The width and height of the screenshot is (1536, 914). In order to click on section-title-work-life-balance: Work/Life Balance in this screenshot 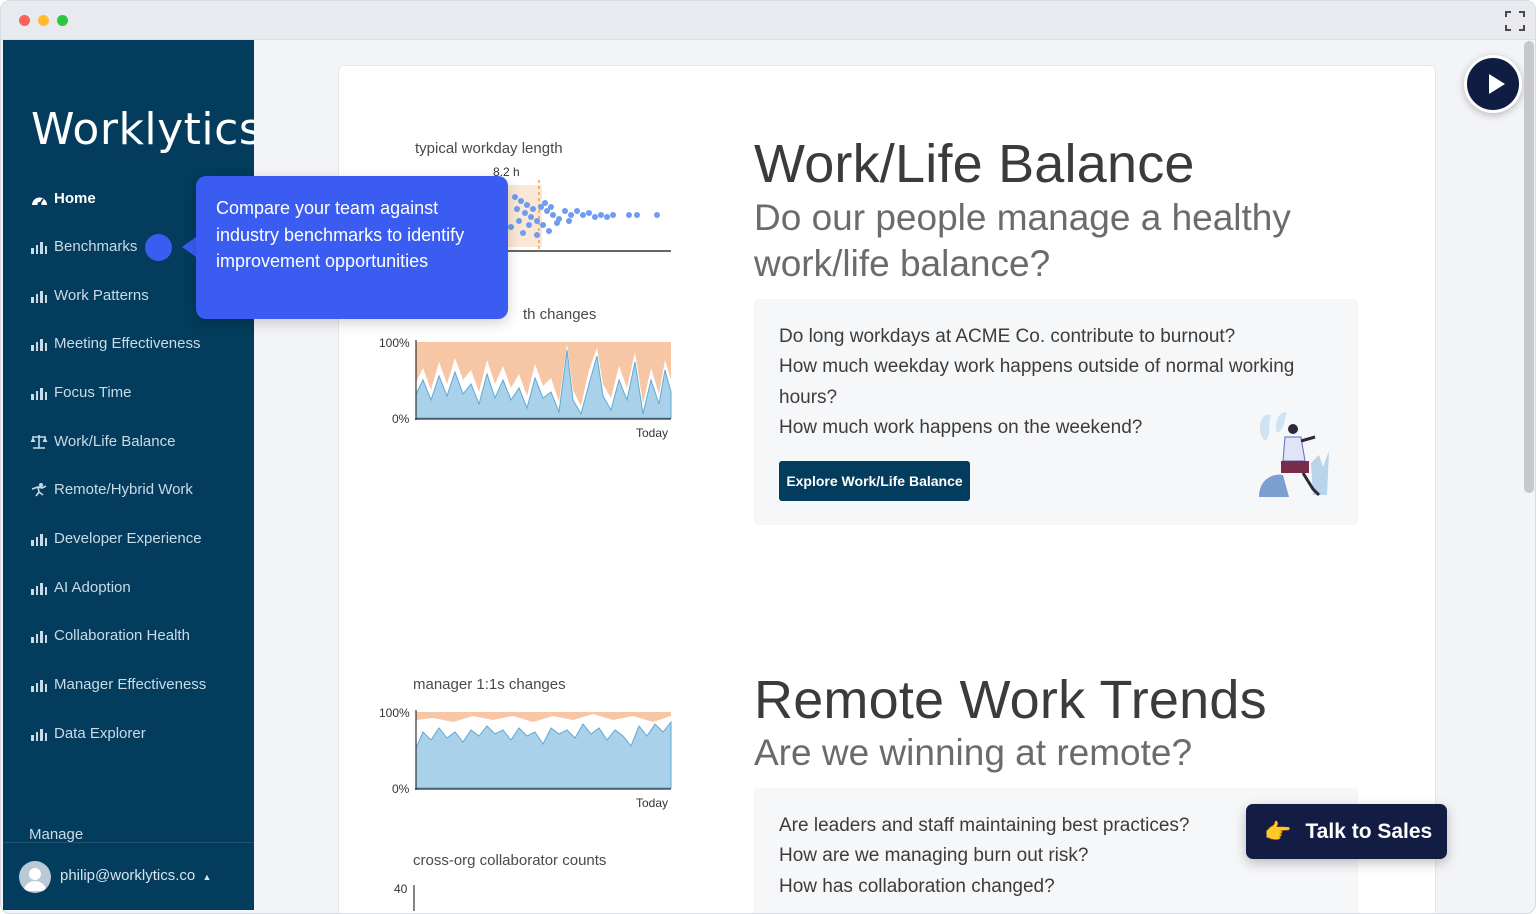, I will do `click(974, 164)`.